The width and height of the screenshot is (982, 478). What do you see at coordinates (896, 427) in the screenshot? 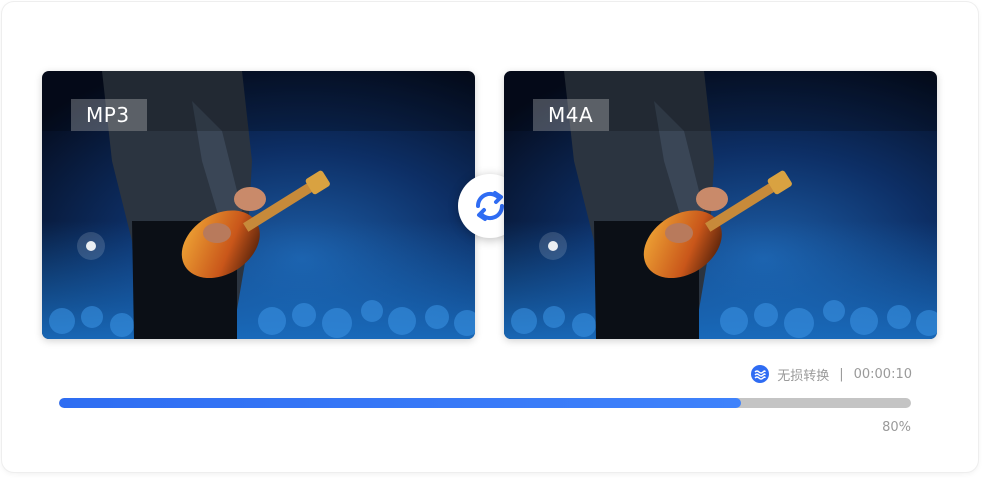
I see `progress-percent: 80%` at bounding box center [896, 427].